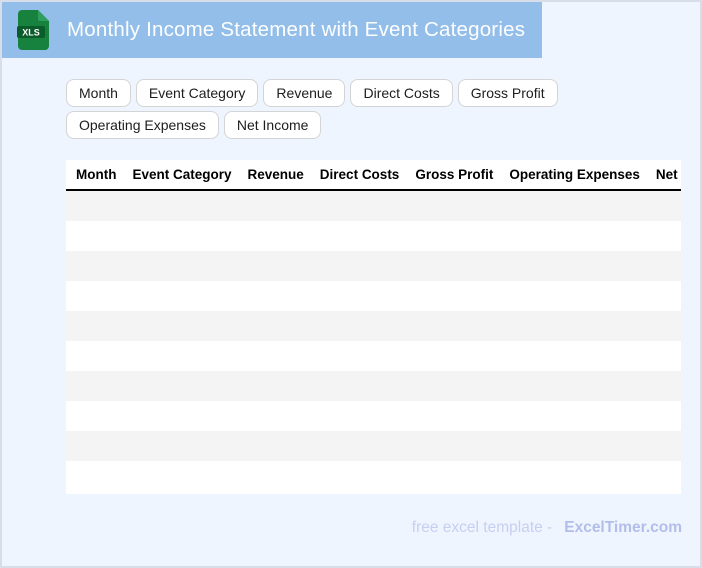 Image resolution: width=702 pixels, height=568 pixels. Describe the element at coordinates (197, 93) in the screenshot. I see `filter-chip-event-category: Event Category` at that location.